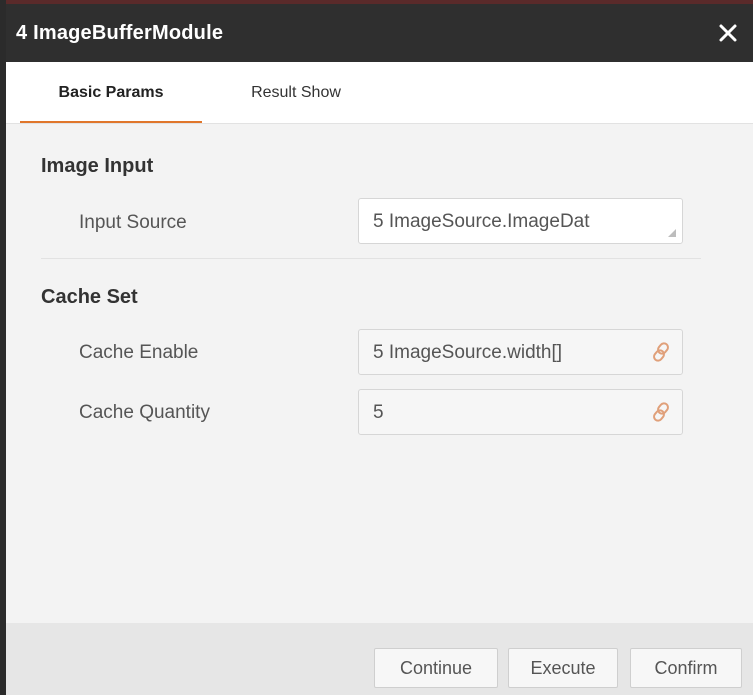 Image resolution: width=753 pixels, height=695 pixels. I want to click on window-title: 4 ImageBufferModule, so click(120, 33).